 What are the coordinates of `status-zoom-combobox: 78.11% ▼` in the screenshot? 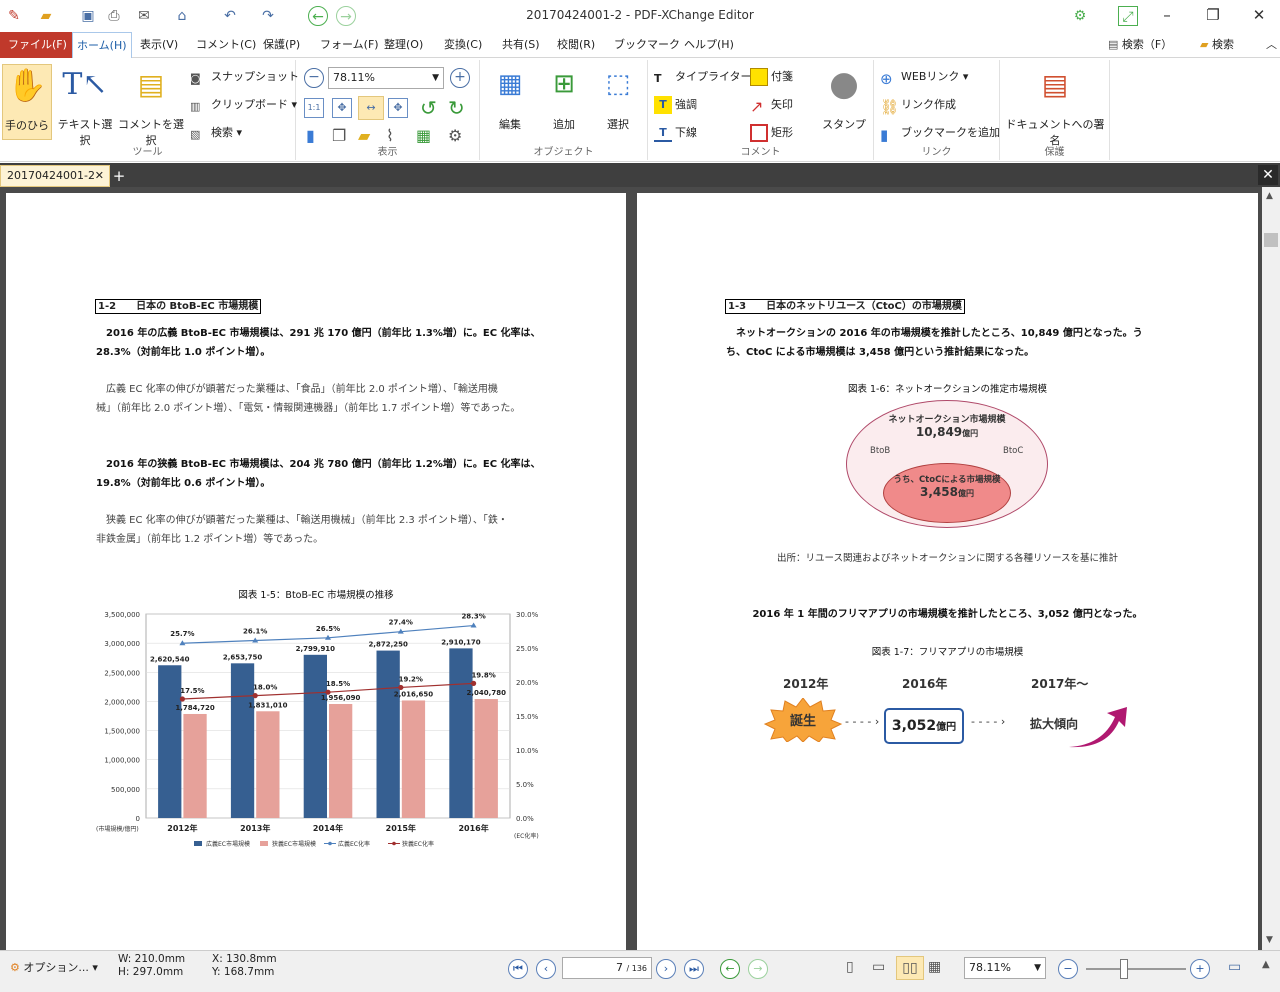 It's located at (1005, 968).